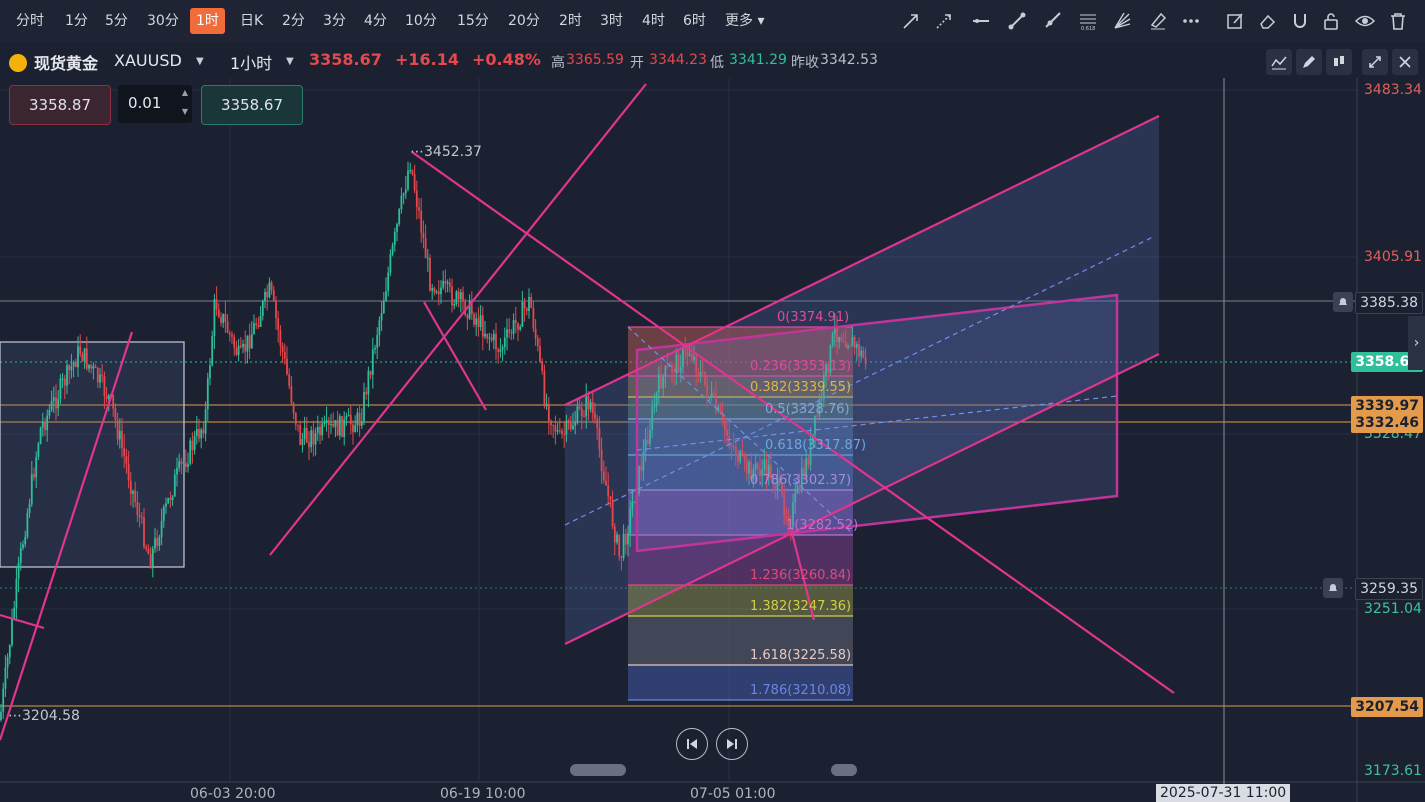 The image size is (1425, 802). What do you see at coordinates (66, 62) in the screenshot?
I see `symbol-name: 现货黄金` at bounding box center [66, 62].